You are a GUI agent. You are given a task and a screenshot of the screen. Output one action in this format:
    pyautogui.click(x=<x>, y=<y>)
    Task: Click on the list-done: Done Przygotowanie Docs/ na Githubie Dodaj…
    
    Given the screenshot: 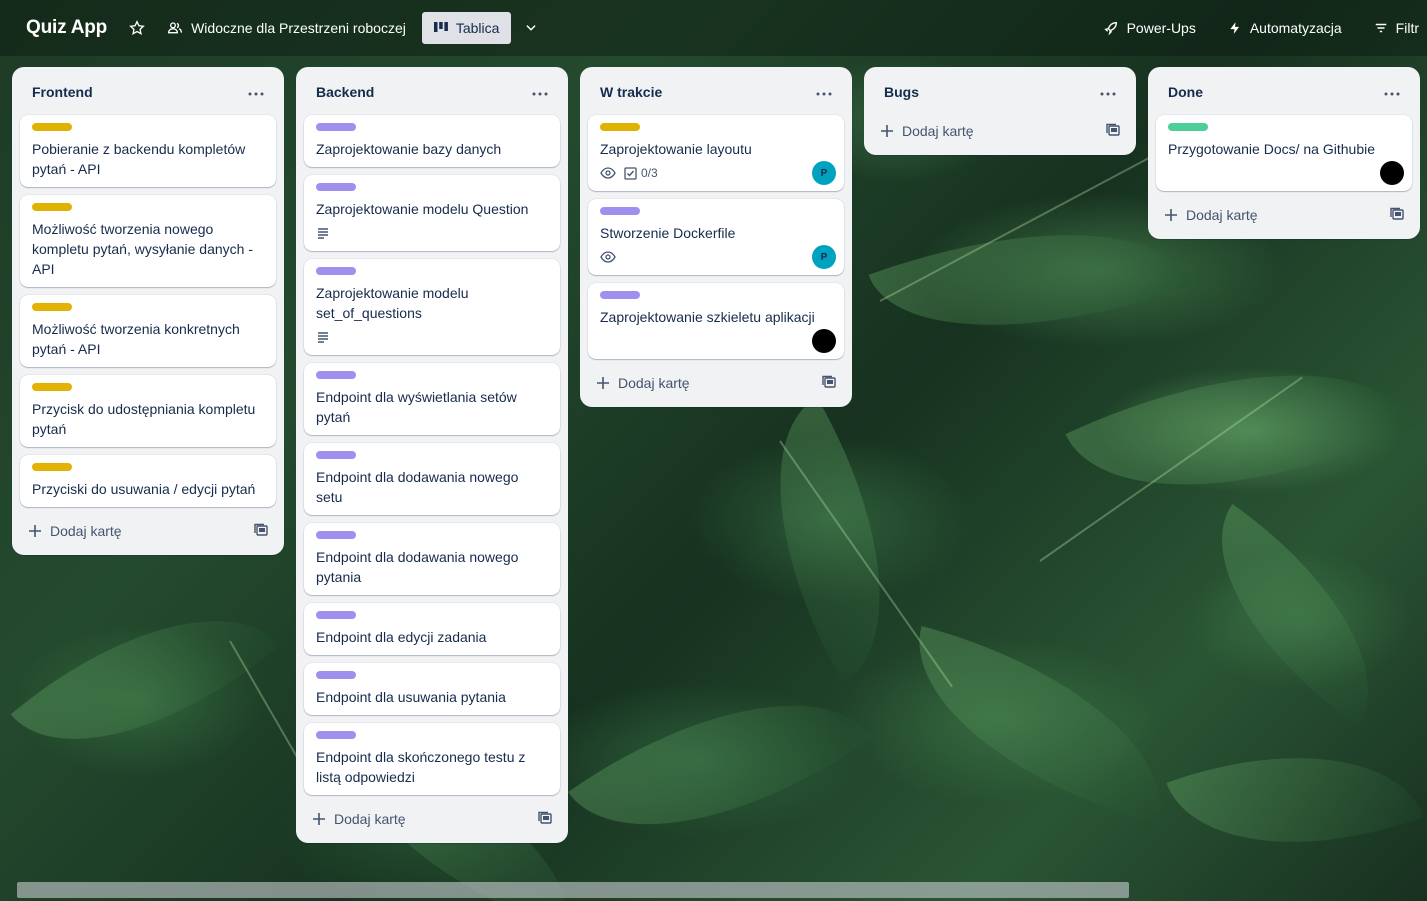 What is the action you would take?
    pyautogui.click(x=1284, y=153)
    